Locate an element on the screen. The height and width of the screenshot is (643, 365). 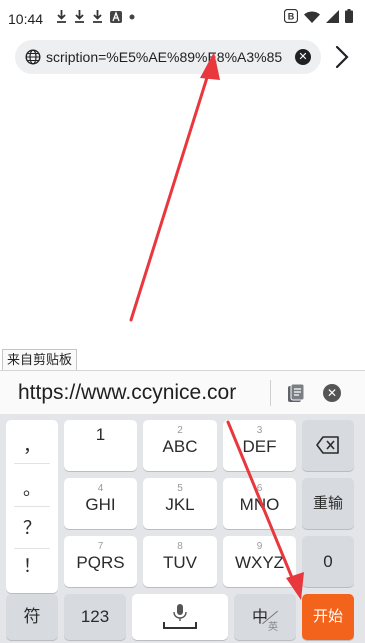
punct-period: 。 is located at coordinates (32, 488).